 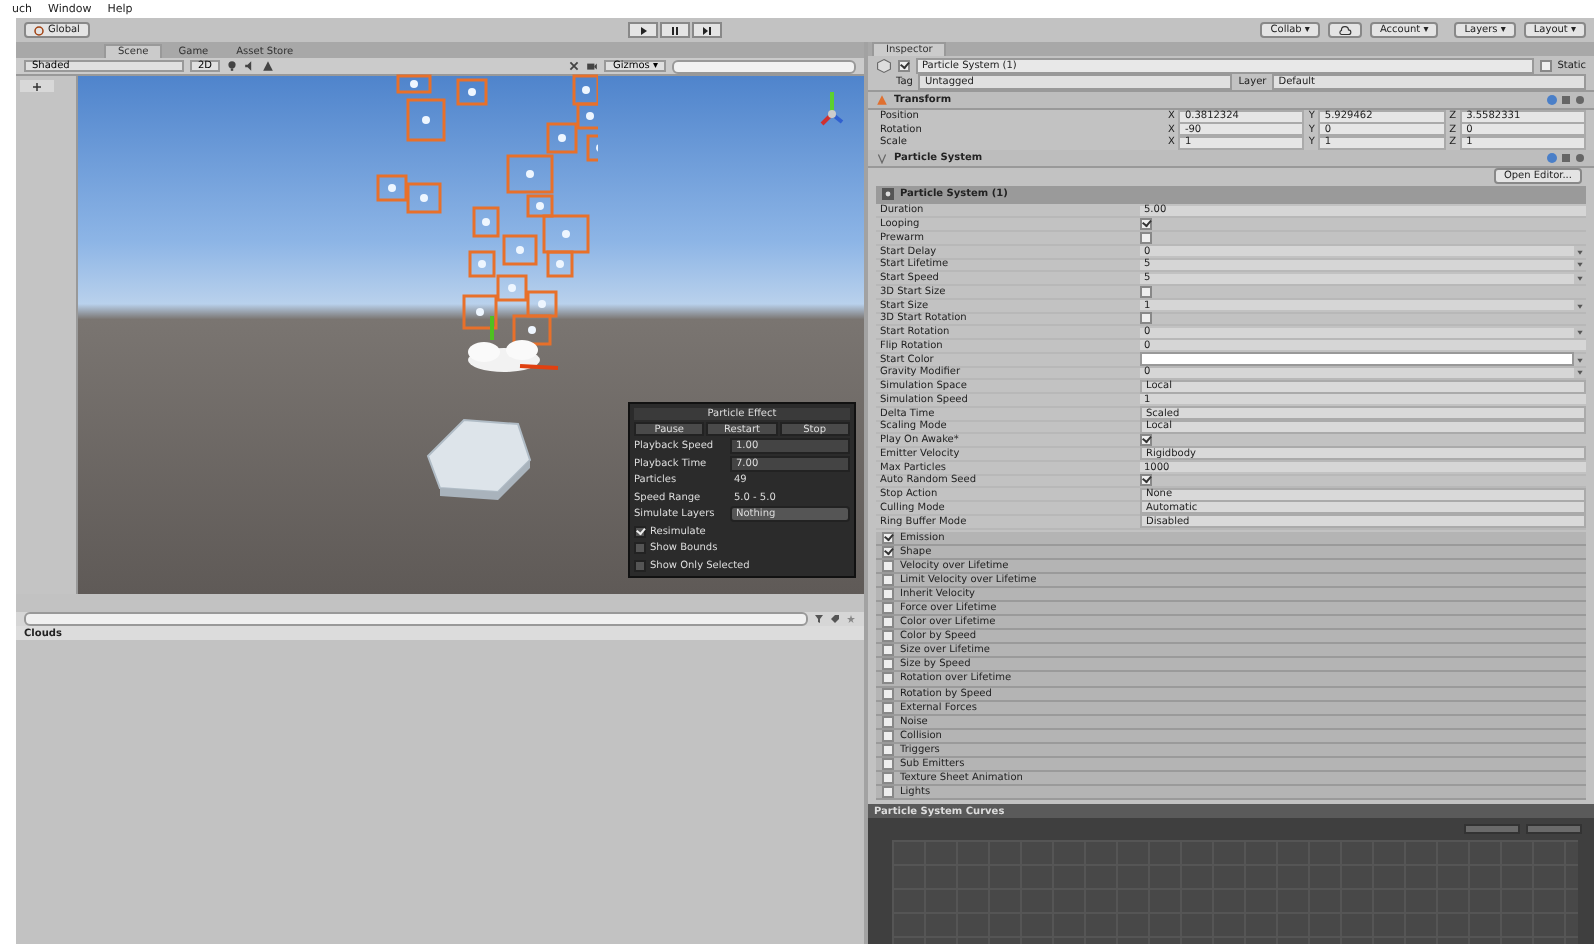 I want to click on enabled-checkbox, so click(x=904, y=65).